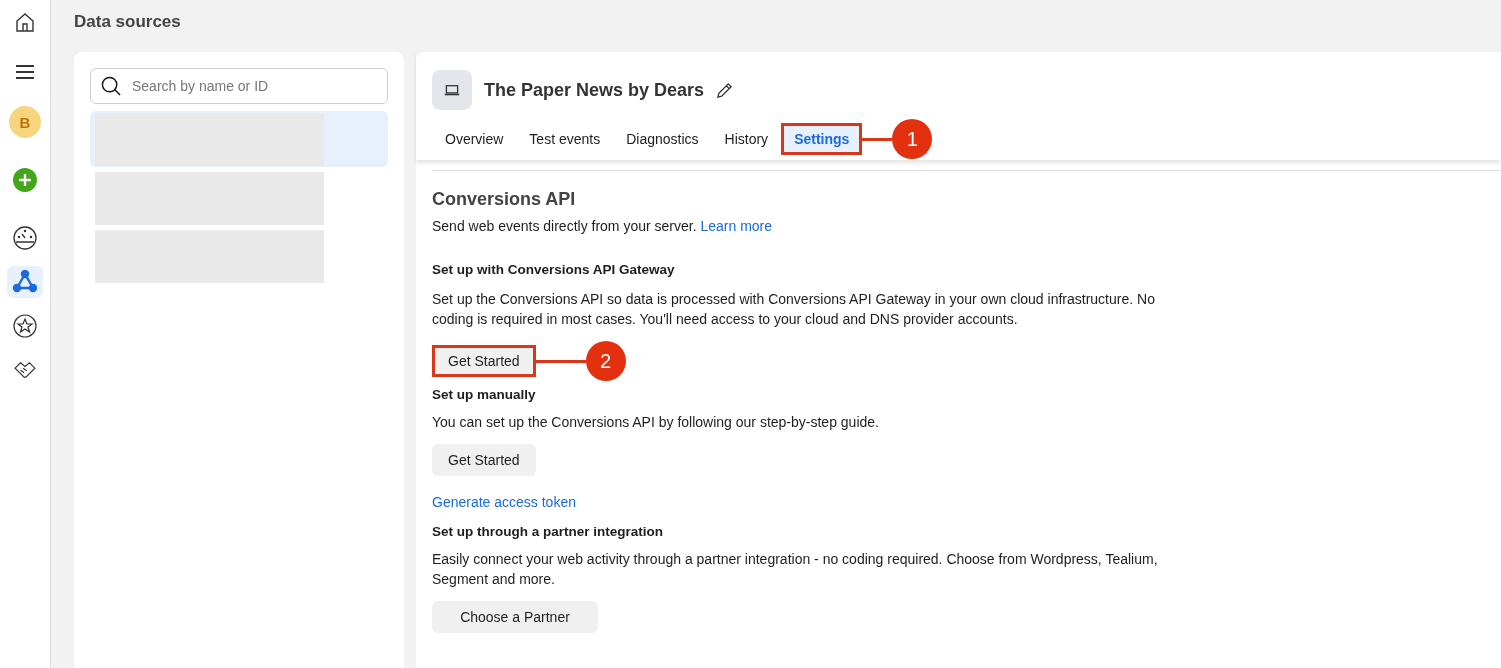 The width and height of the screenshot is (1501, 668). What do you see at coordinates (452, 90) in the screenshot?
I see `laptop-icon` at bounding box center [452, 90].